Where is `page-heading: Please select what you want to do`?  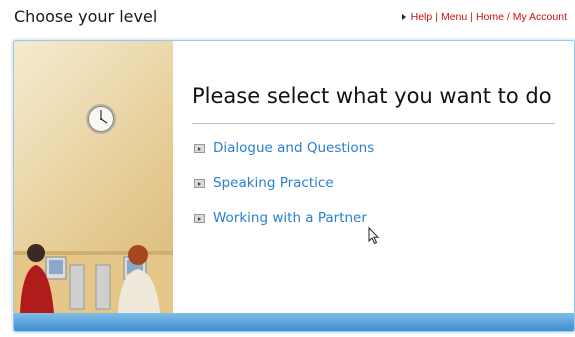 page-heading: Please select what you want to do is located at coordinates (372, 96).